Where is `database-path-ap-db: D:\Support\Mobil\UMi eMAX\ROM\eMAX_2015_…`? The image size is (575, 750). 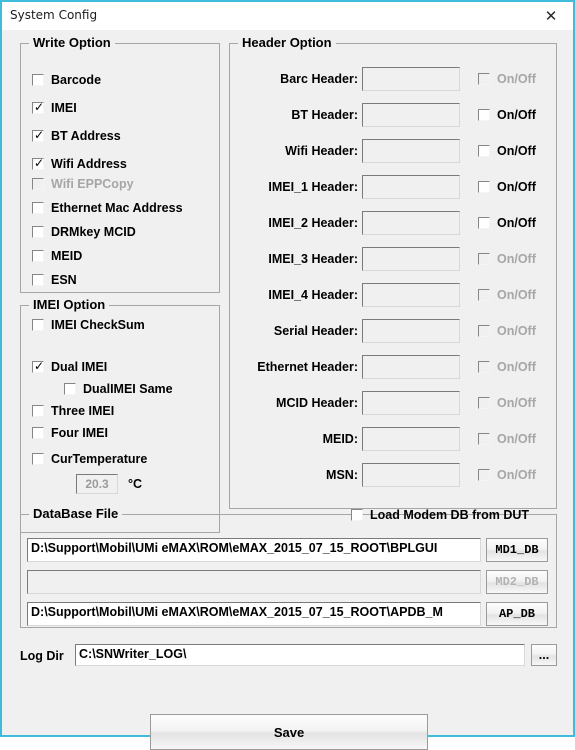 database-path-ap-db: D:\Support\Mobil\UMi eMAX\ROM\eMAX_2015_… is located at coordinates (254, 614).